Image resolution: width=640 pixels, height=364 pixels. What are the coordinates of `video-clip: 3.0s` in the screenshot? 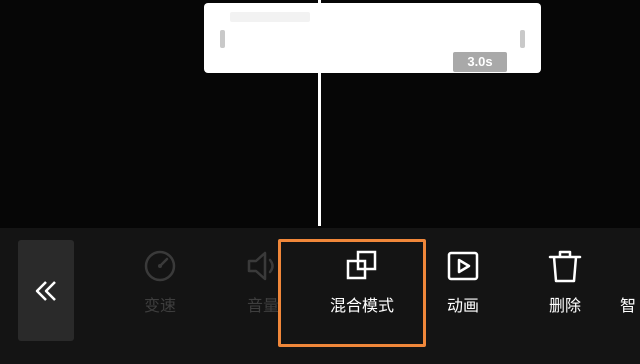 It's located at (372, 38).